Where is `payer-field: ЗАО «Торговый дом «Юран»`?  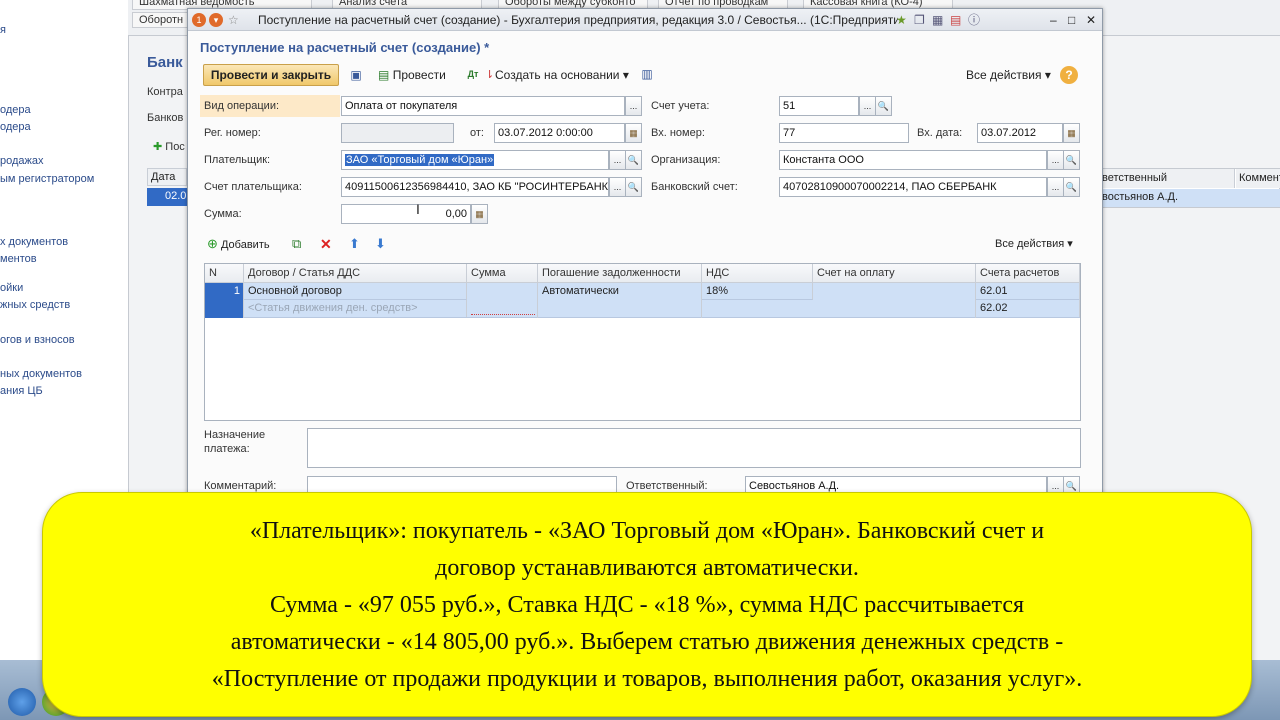
payer-field: ЗАО «Торговый дом «Юран» is located at coordinates (475, 160).